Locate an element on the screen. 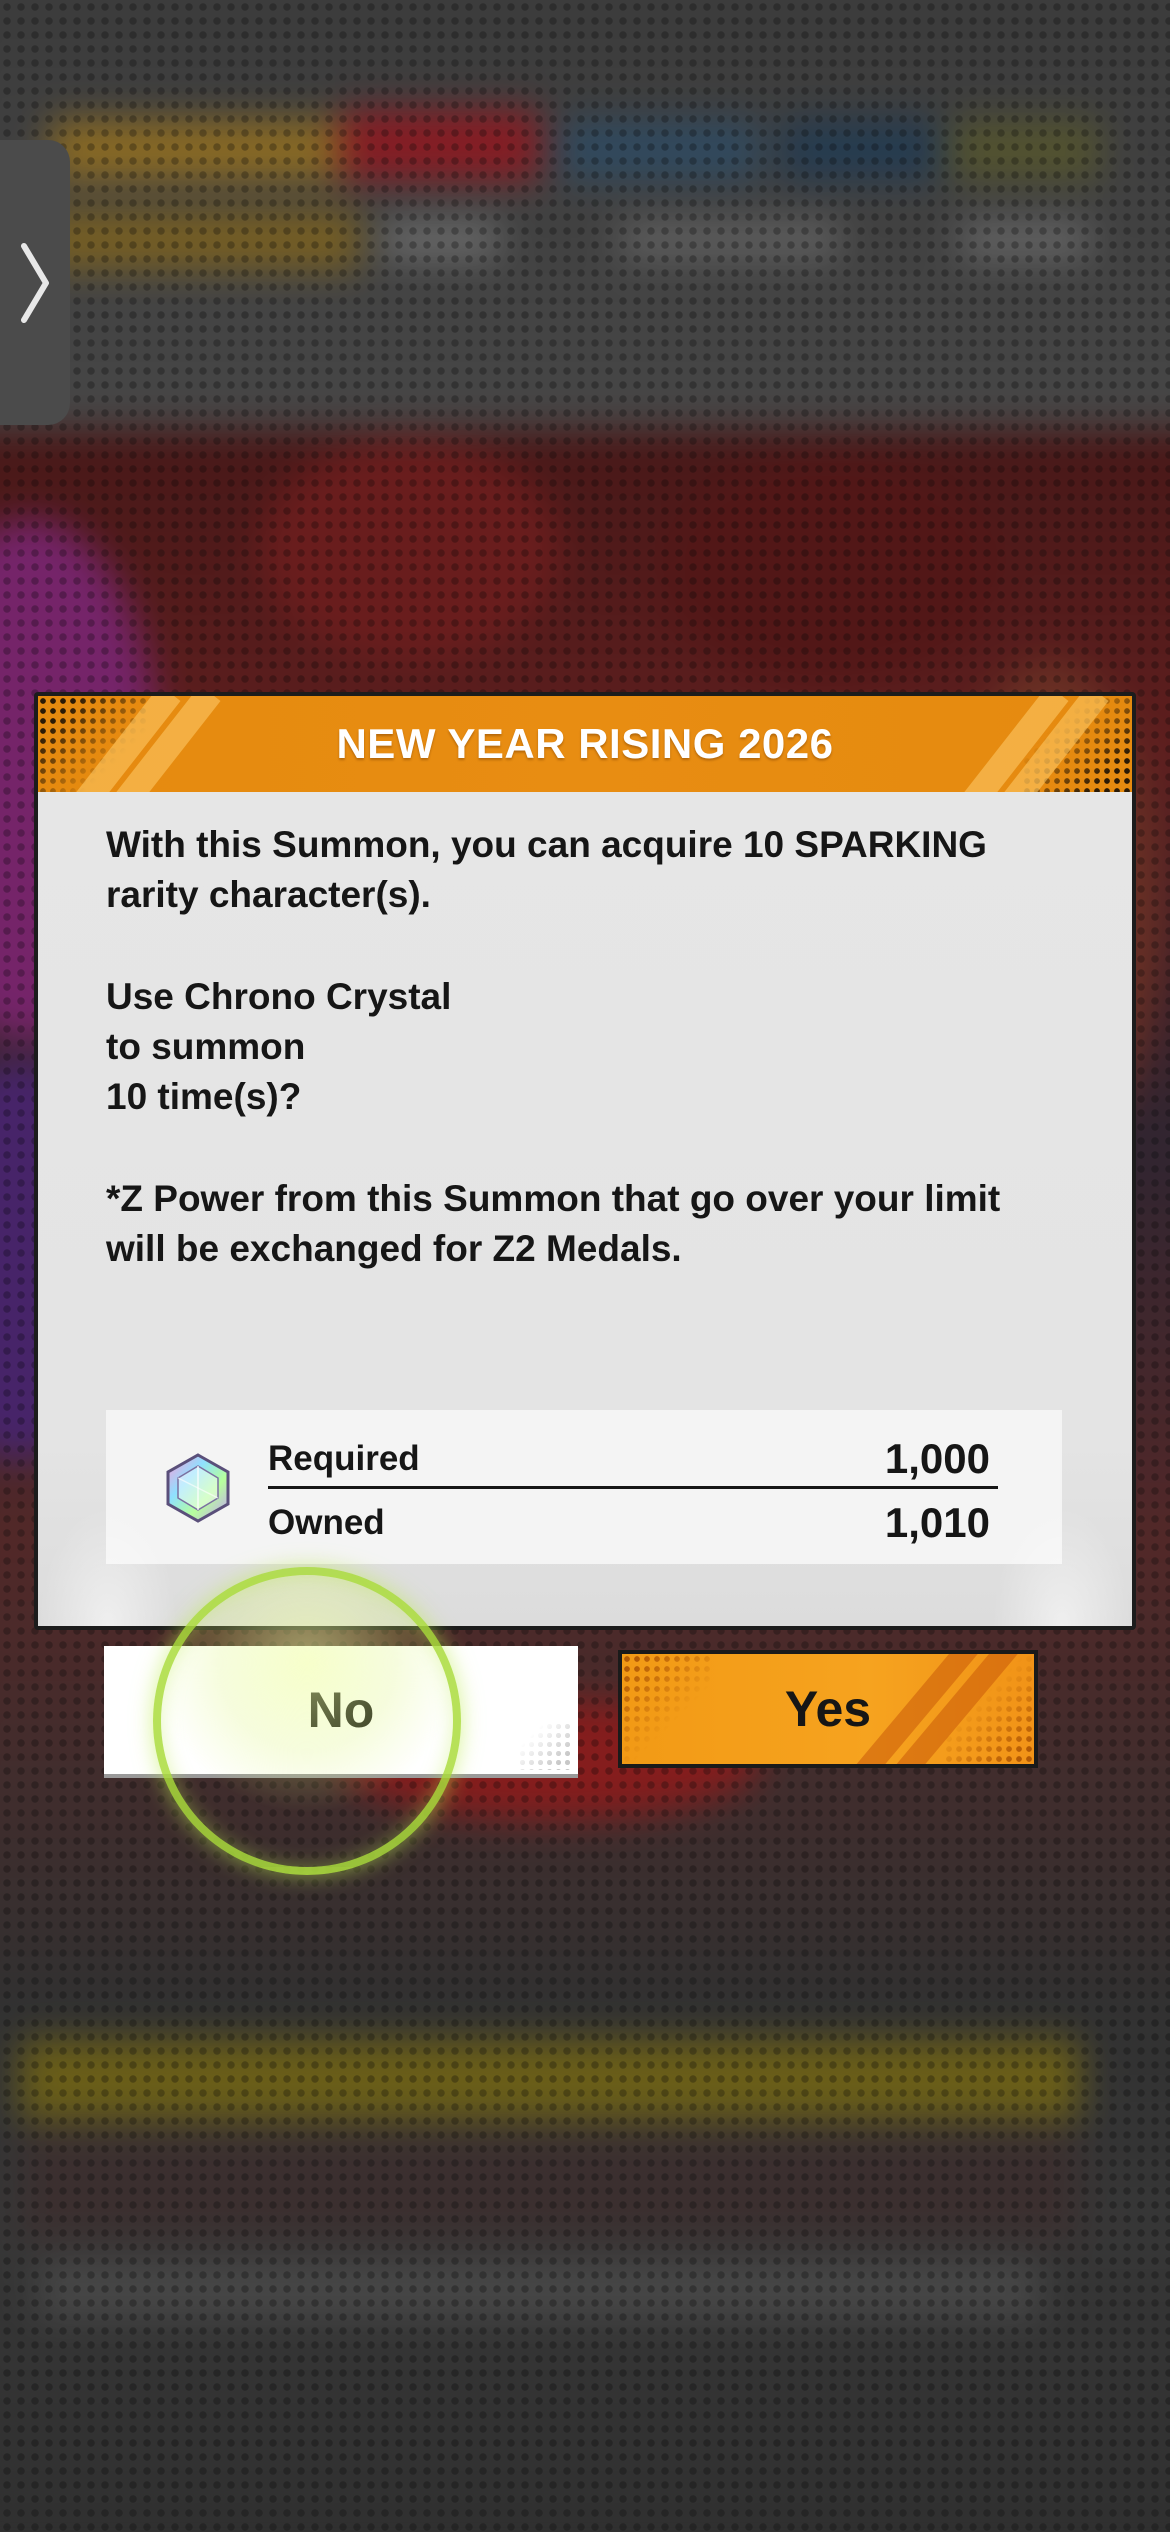 The image size is (1170, 2532). owned-label: Owned is located at coordinates (326, 1522).